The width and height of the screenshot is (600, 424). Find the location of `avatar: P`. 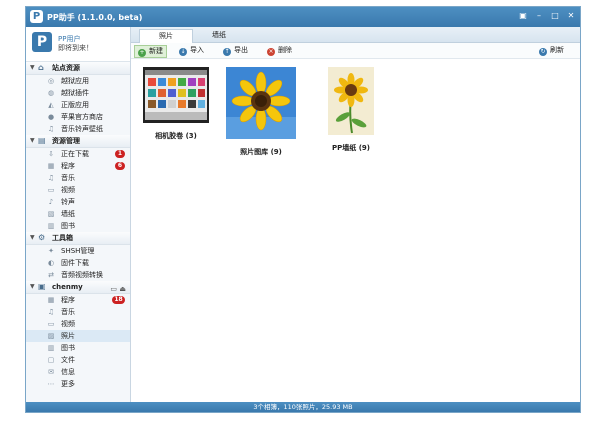

avatar: P is located at coordinates (42, 42).